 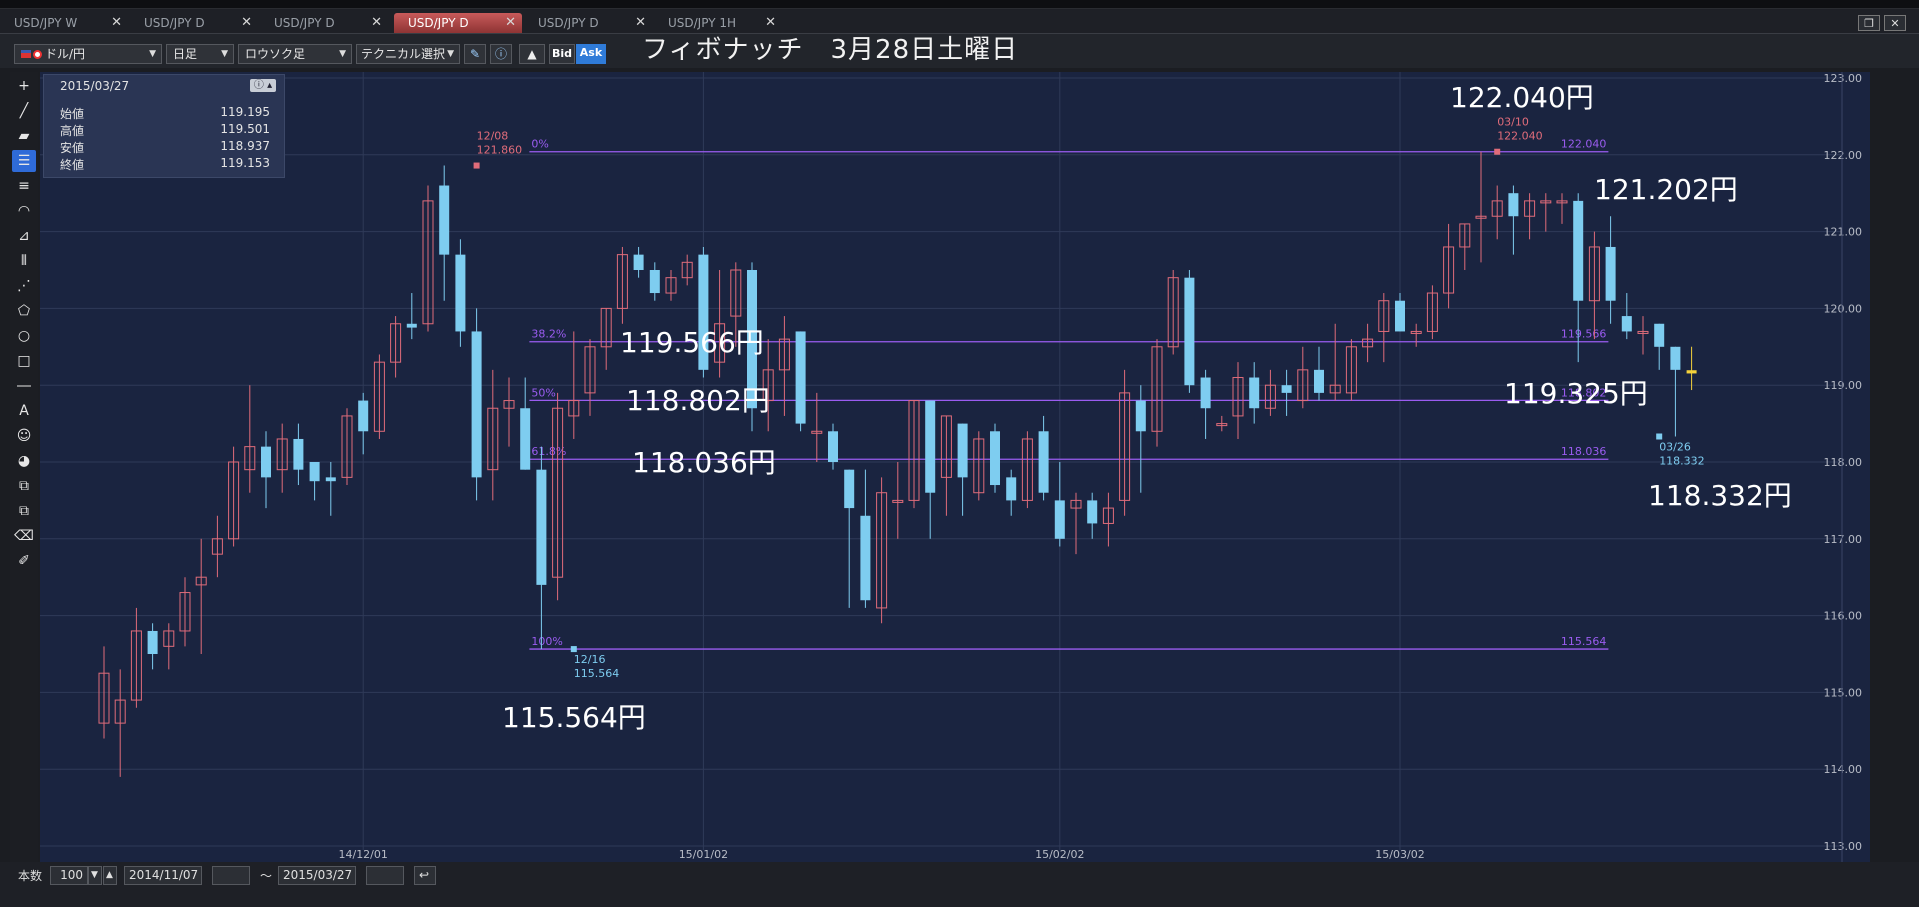 I want to click on tab-usdjpy-w: USD/JPY W ✕, so click(x=64, y=23).